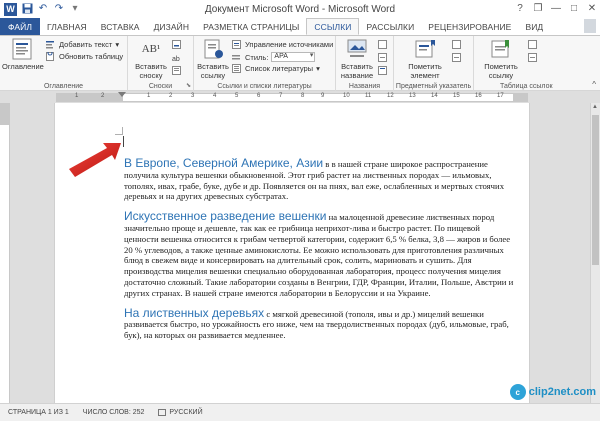  What do you see at coordinates (276, 68) in the screenshot?
I see `bibliography-button: Список литературы ▾` at bounding box center [276, 68].